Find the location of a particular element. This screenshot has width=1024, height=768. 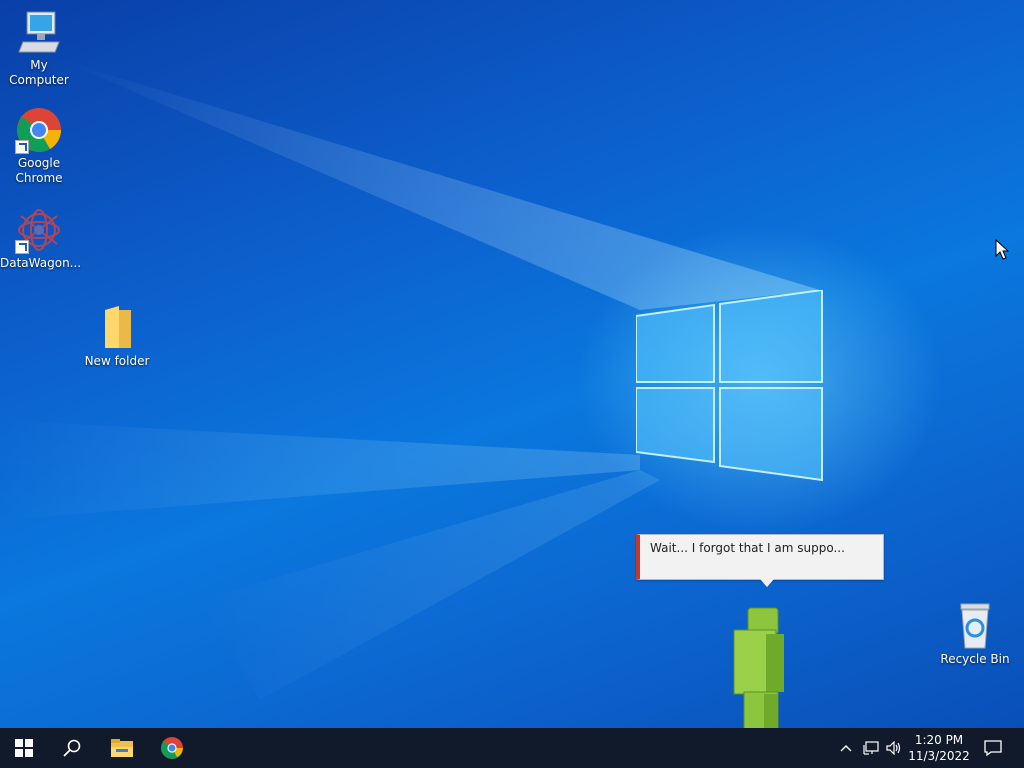

action-center-icon is located at coordinates (993, 748).